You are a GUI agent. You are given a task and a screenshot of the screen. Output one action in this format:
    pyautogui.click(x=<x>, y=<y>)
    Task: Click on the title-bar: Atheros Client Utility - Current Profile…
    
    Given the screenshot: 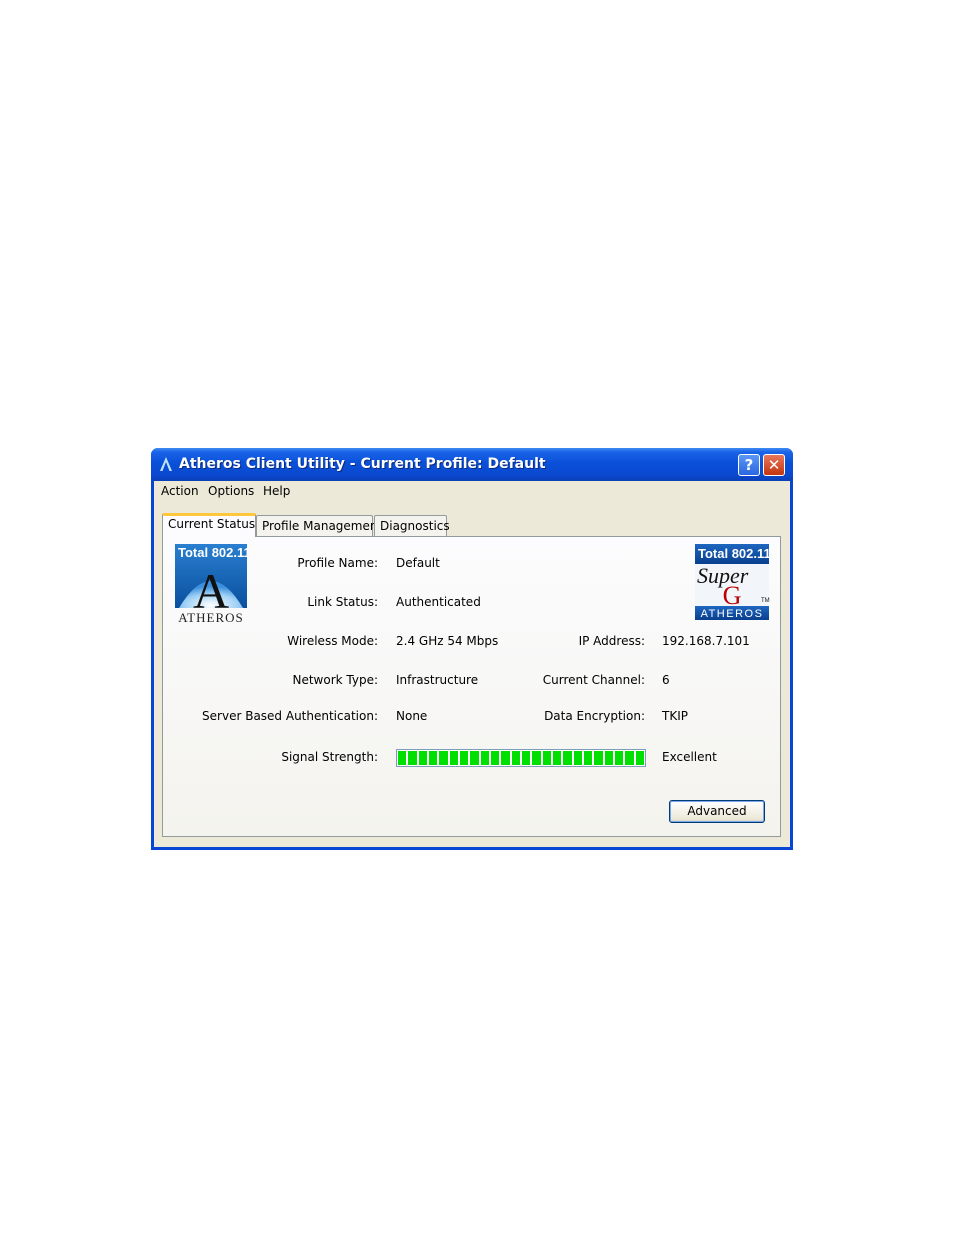 What is the action you would take?
    pyautogui.click(x=472, y=464)
    